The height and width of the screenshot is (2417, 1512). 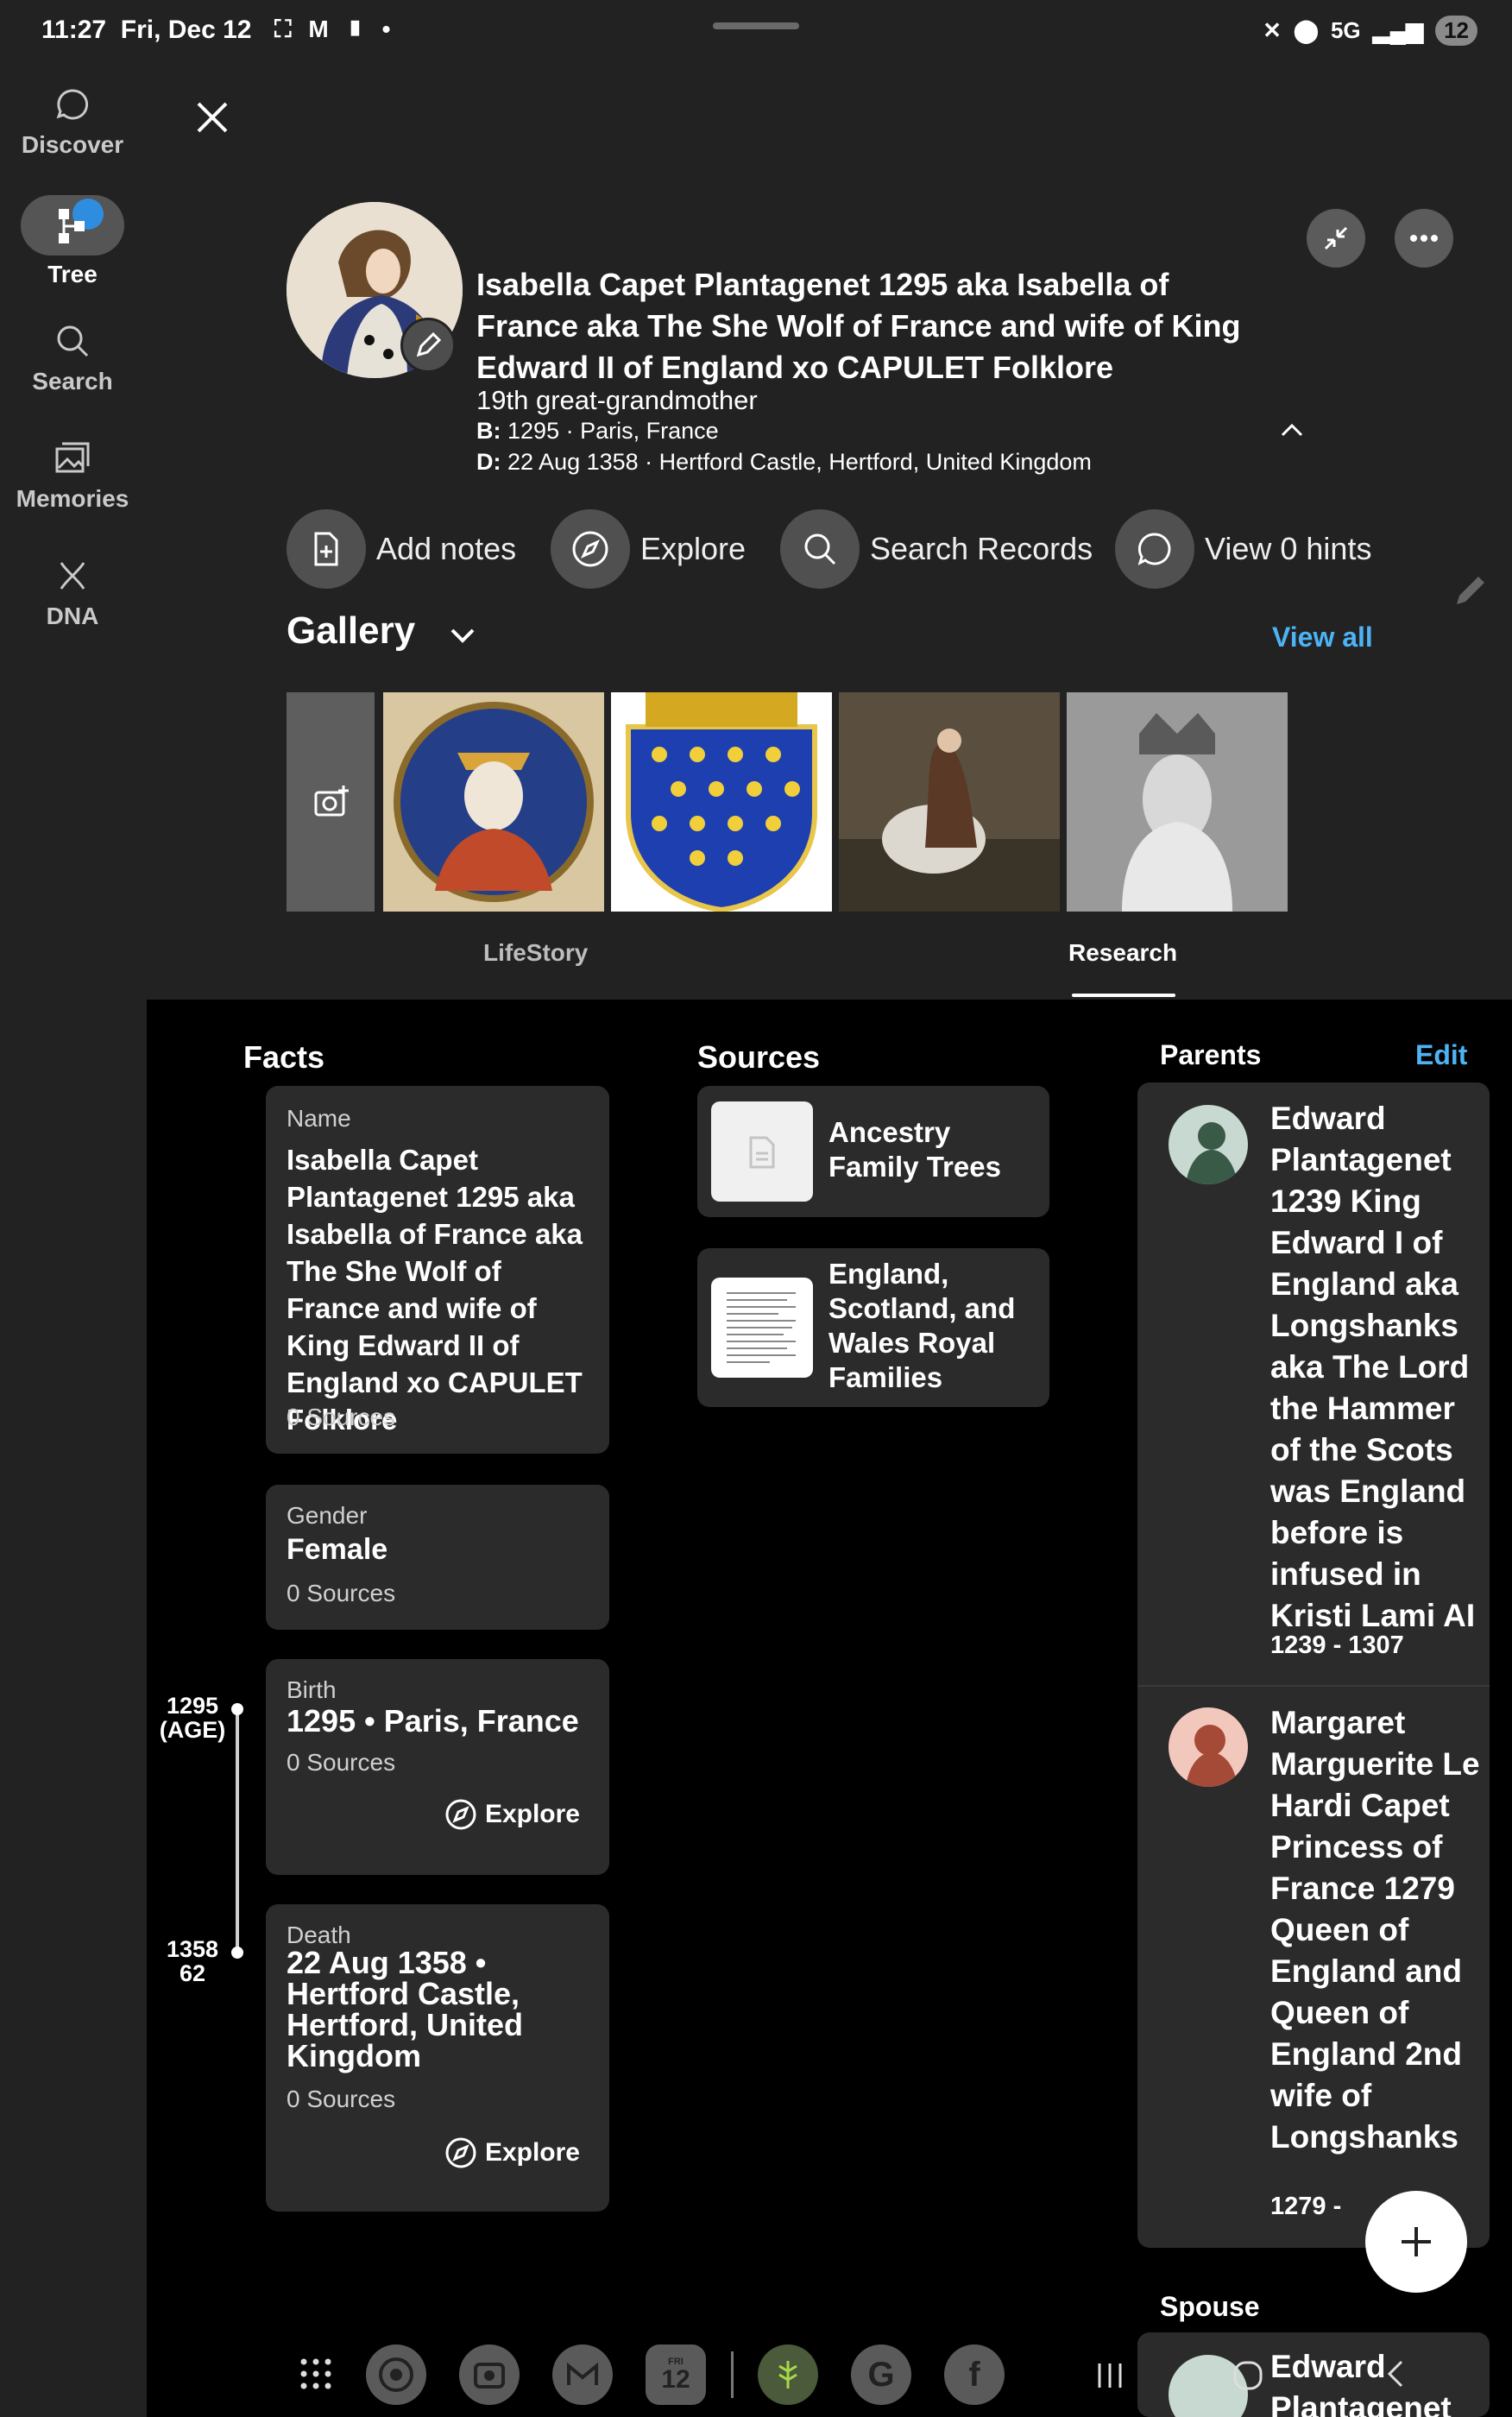 I want to click on search-icon, so click(x=820, y=549).